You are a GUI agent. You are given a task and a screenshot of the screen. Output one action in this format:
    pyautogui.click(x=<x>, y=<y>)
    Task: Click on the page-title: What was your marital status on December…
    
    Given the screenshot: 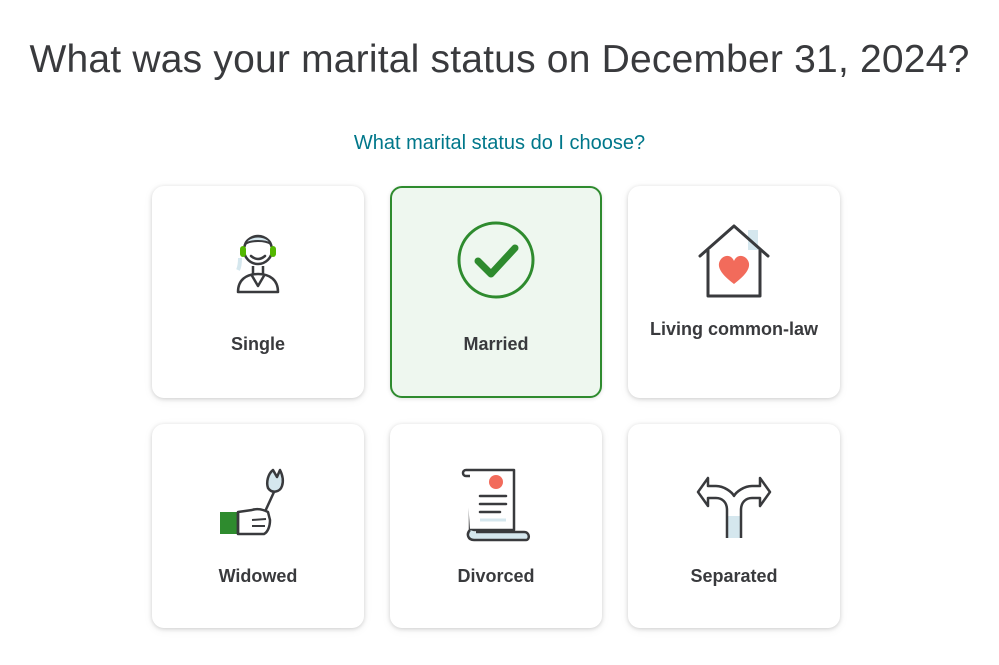 What is the action you would take?
    pyautogui.click(x=499, y=59)
    